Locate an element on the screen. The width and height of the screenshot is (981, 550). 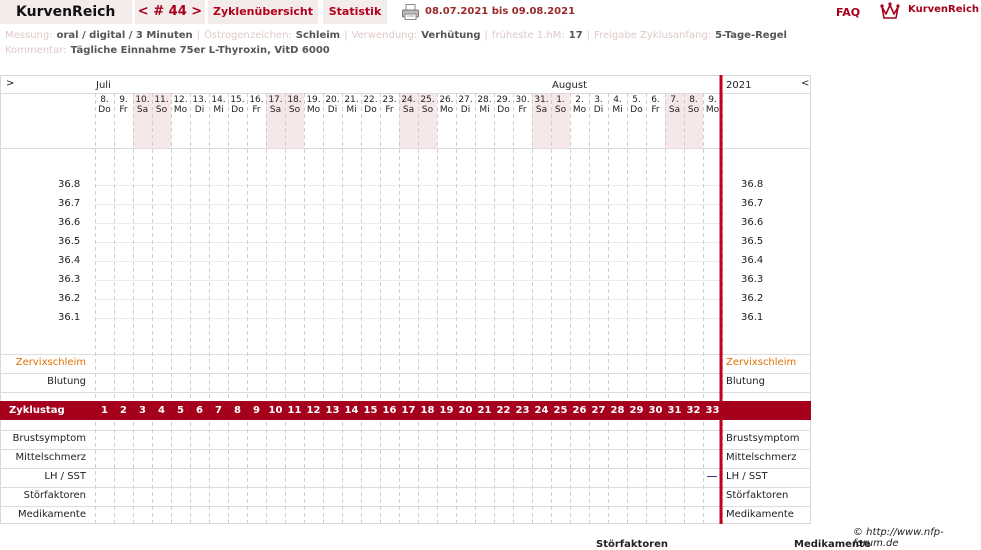
cycle-day-number: 25 is located at coordinates (560, 410).